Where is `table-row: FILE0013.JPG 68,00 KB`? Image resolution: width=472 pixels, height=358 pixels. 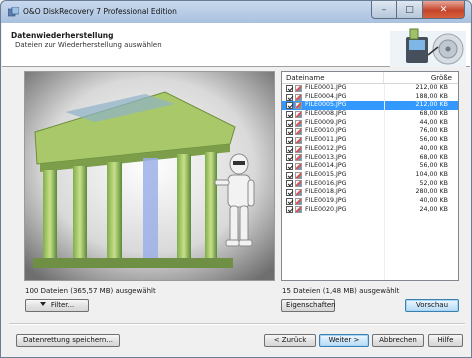
table-row: FILE0013.JPG 68,00 KB is located at coordinates (370, 158).